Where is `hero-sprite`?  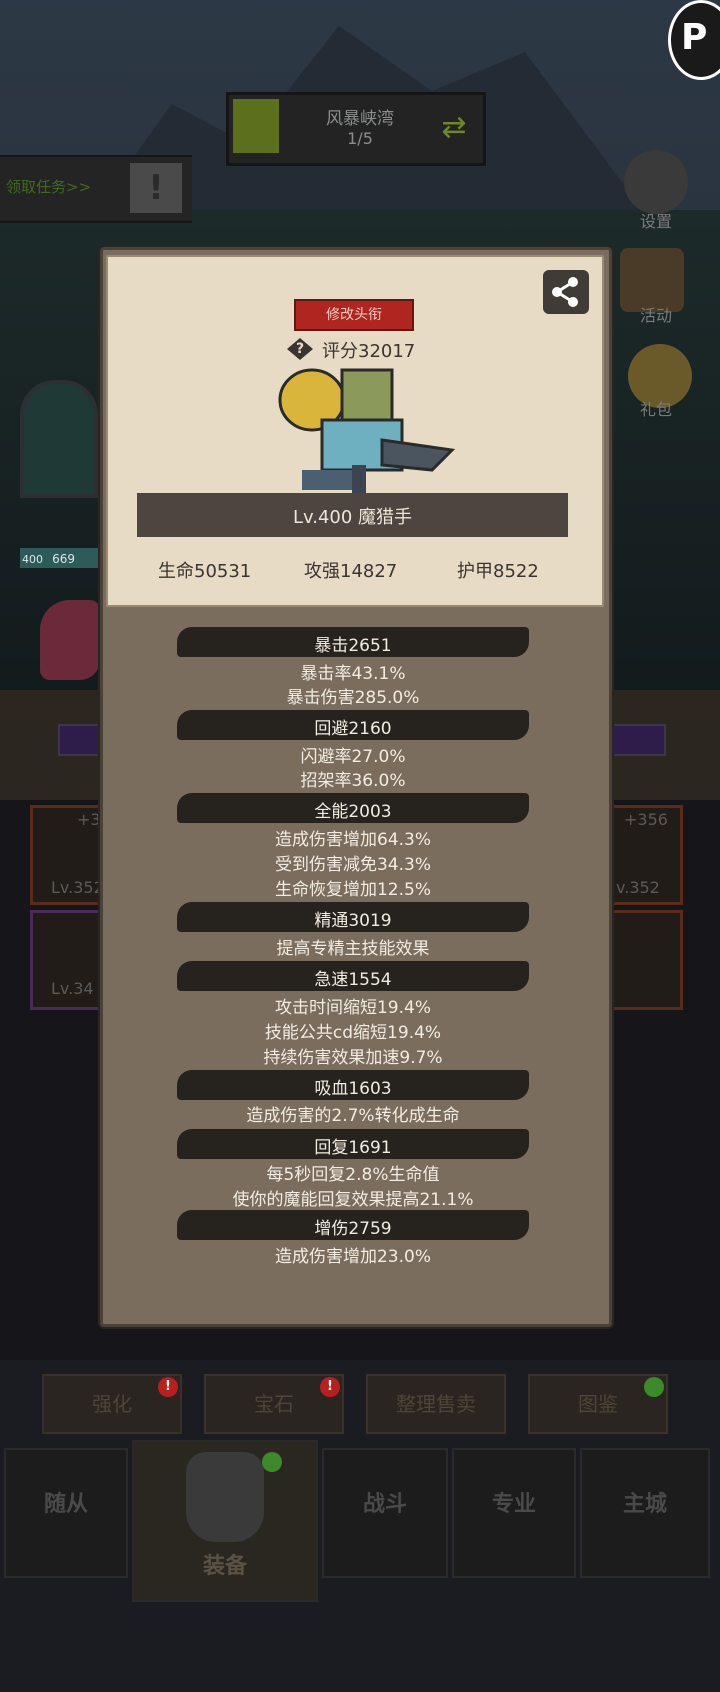
hero-sprite is located at coordinates (70, 640).